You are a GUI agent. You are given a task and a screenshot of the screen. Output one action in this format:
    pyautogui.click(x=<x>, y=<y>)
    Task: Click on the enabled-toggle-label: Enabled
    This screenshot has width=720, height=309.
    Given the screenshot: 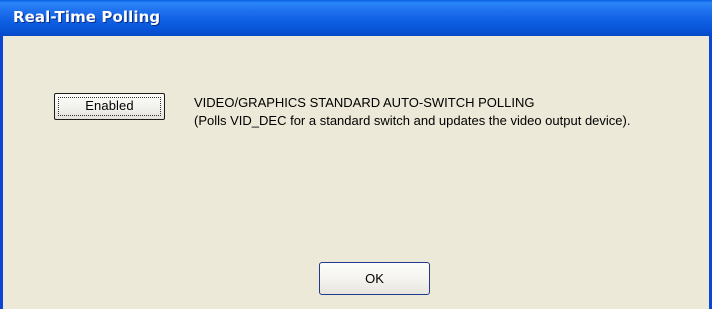 What is the action you would take?
    pyautogui.click(x=109, y=105)
    